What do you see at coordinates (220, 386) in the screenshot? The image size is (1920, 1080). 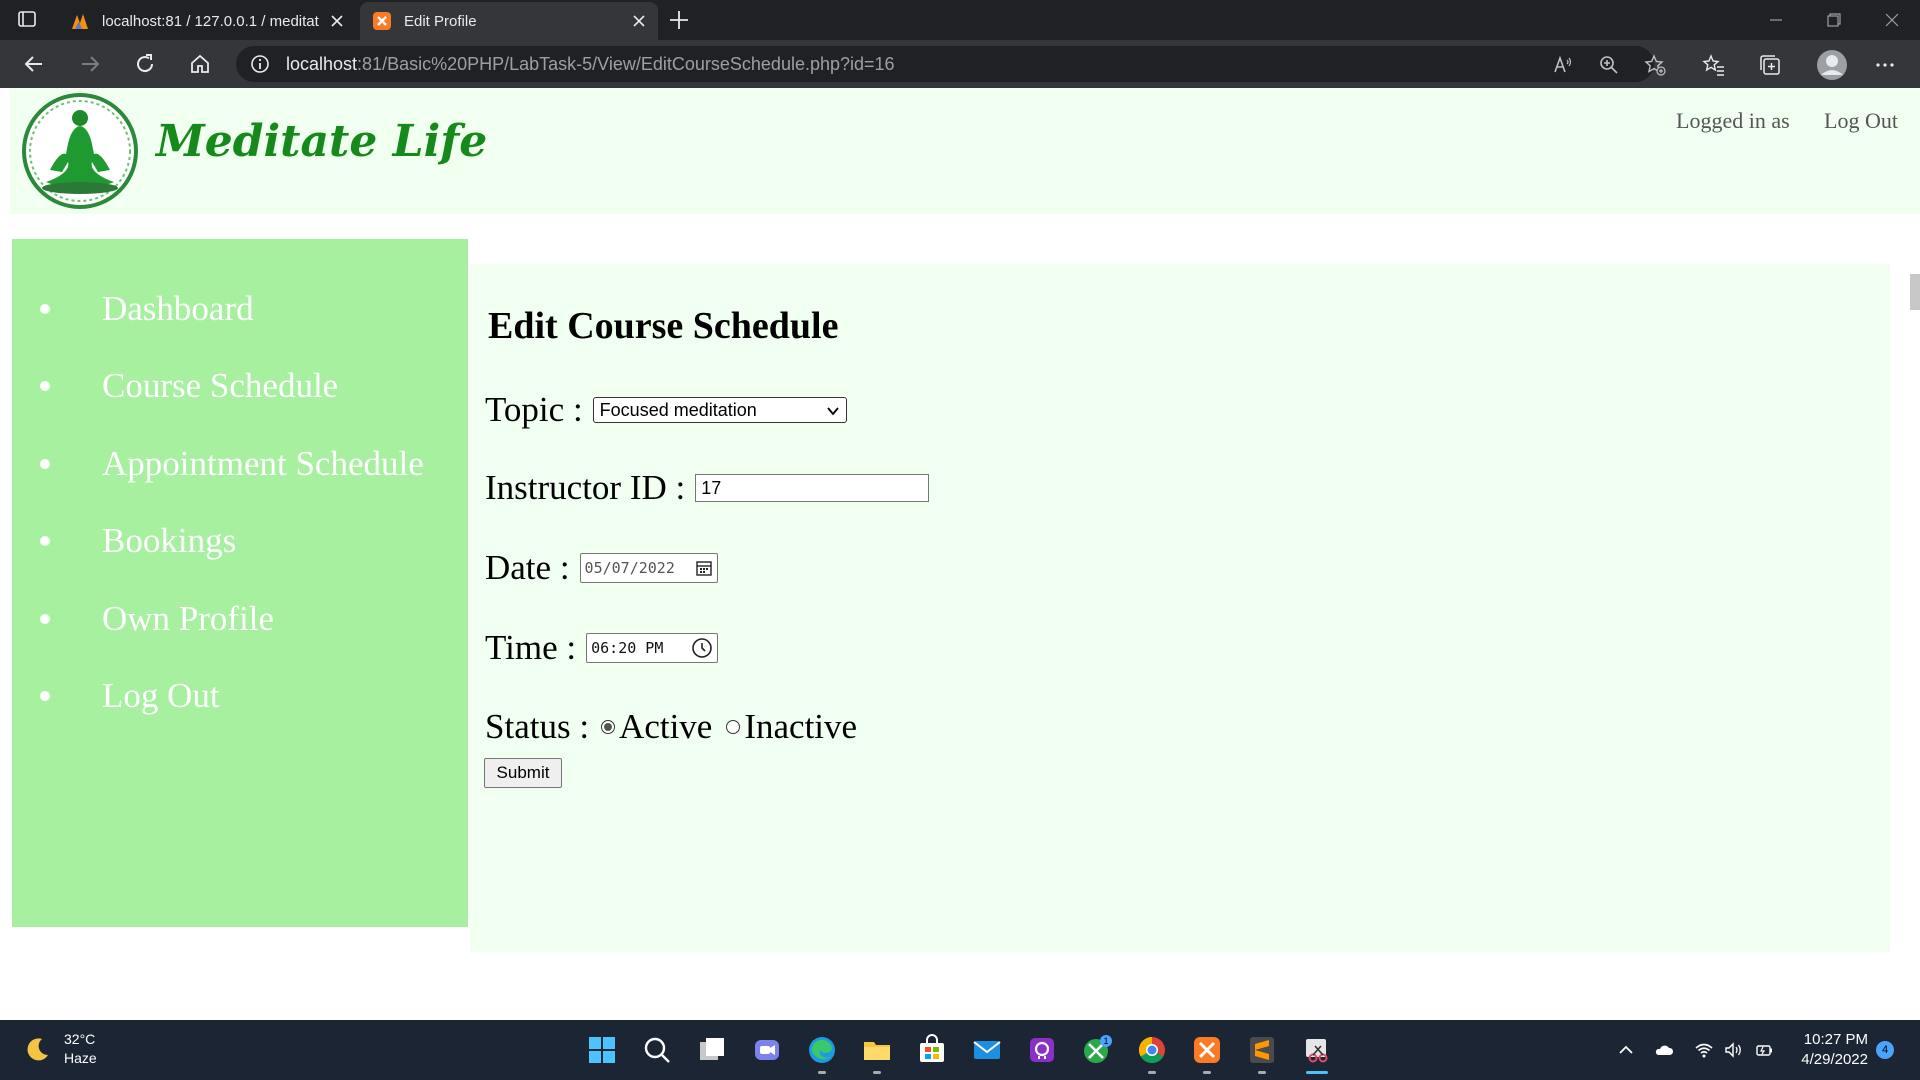 I see `sidebar-item-label: Course Schedule` at bounding box center [220, 386].